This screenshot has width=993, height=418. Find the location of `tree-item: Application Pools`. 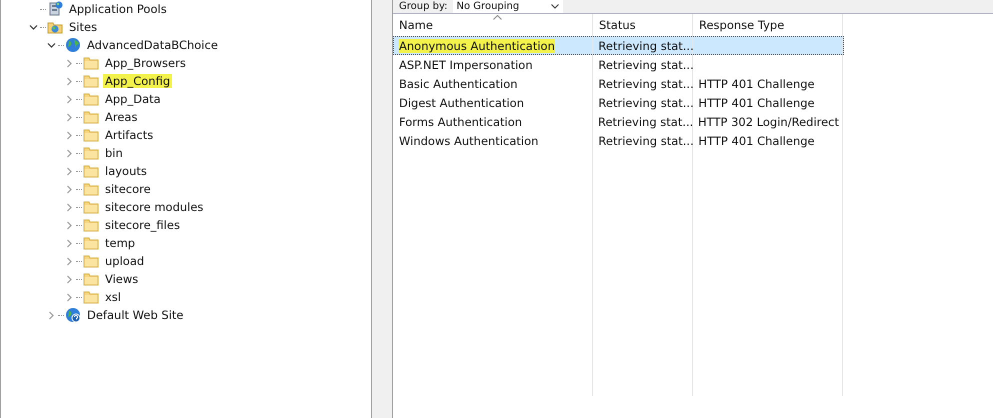

tree-item: Application Pools is located at coordinates (118, 9).